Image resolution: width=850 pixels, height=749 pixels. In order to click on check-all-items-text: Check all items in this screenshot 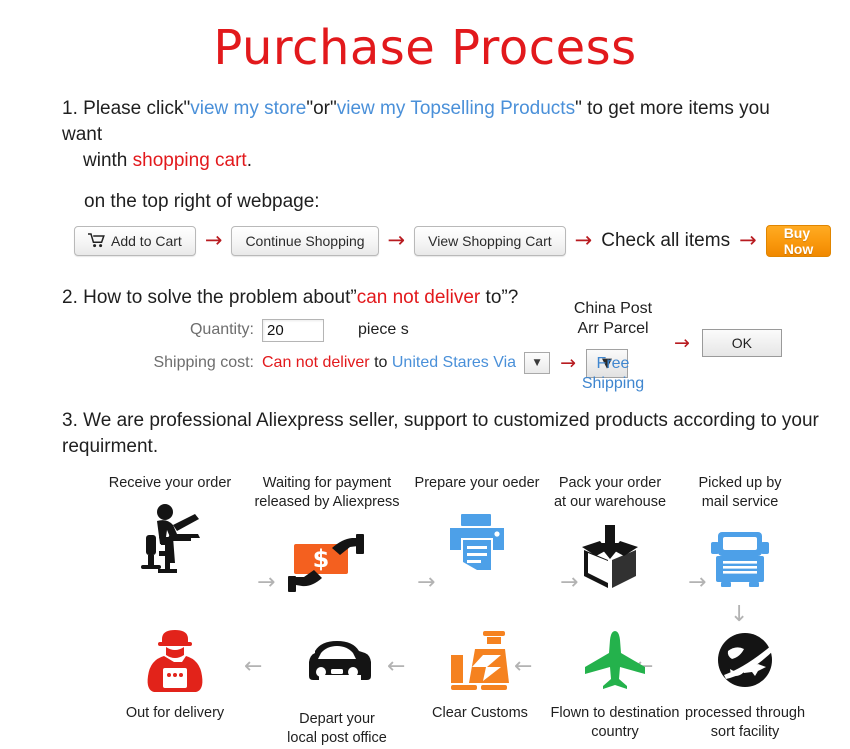, I will do `click(666, 240)`.